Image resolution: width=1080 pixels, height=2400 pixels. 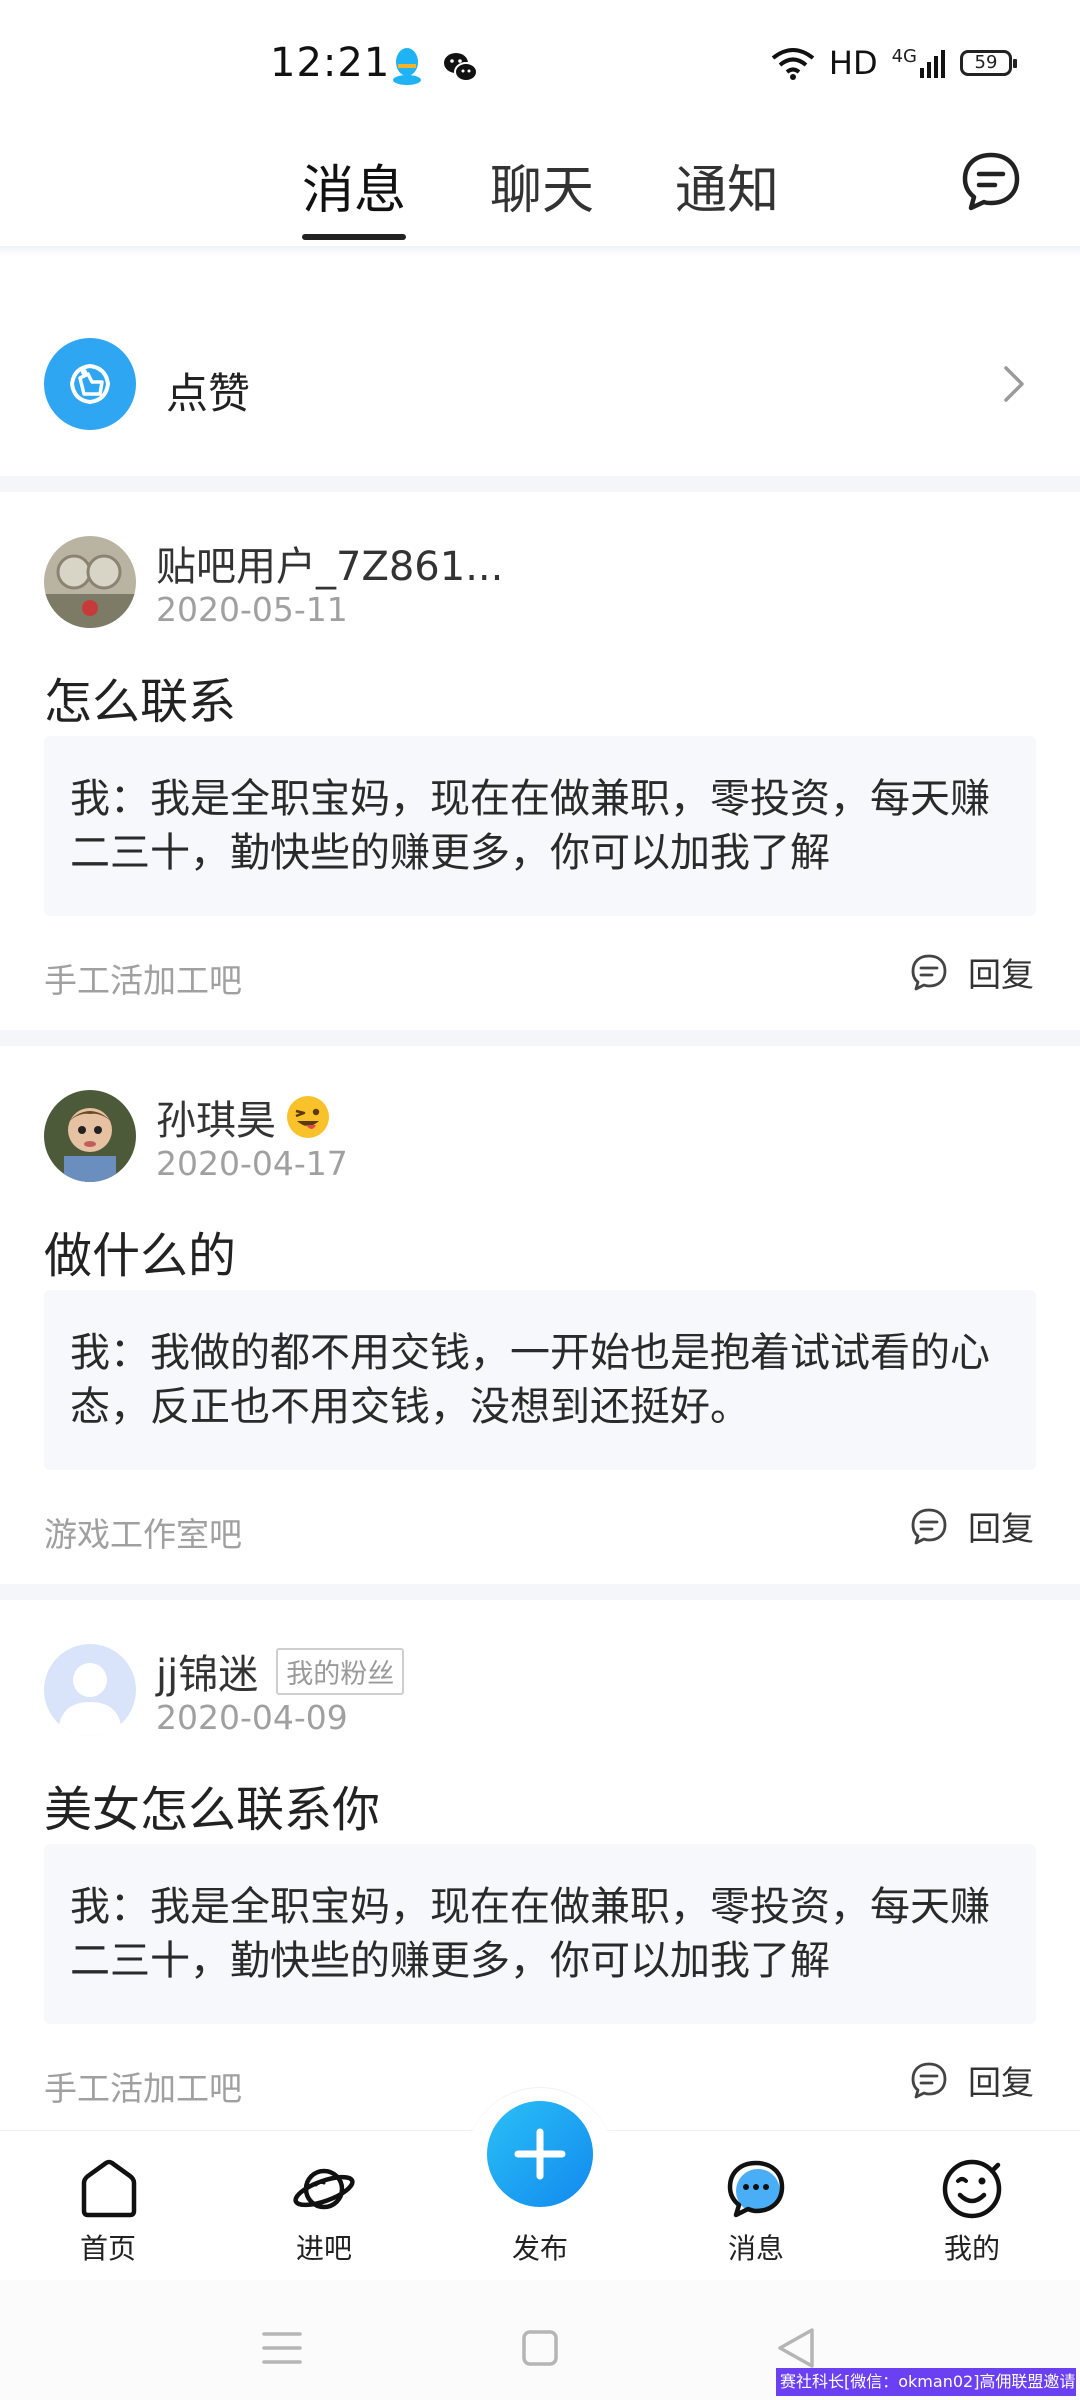 I want to click on comment-text: 怎么联系, so click(x=140, y=702).